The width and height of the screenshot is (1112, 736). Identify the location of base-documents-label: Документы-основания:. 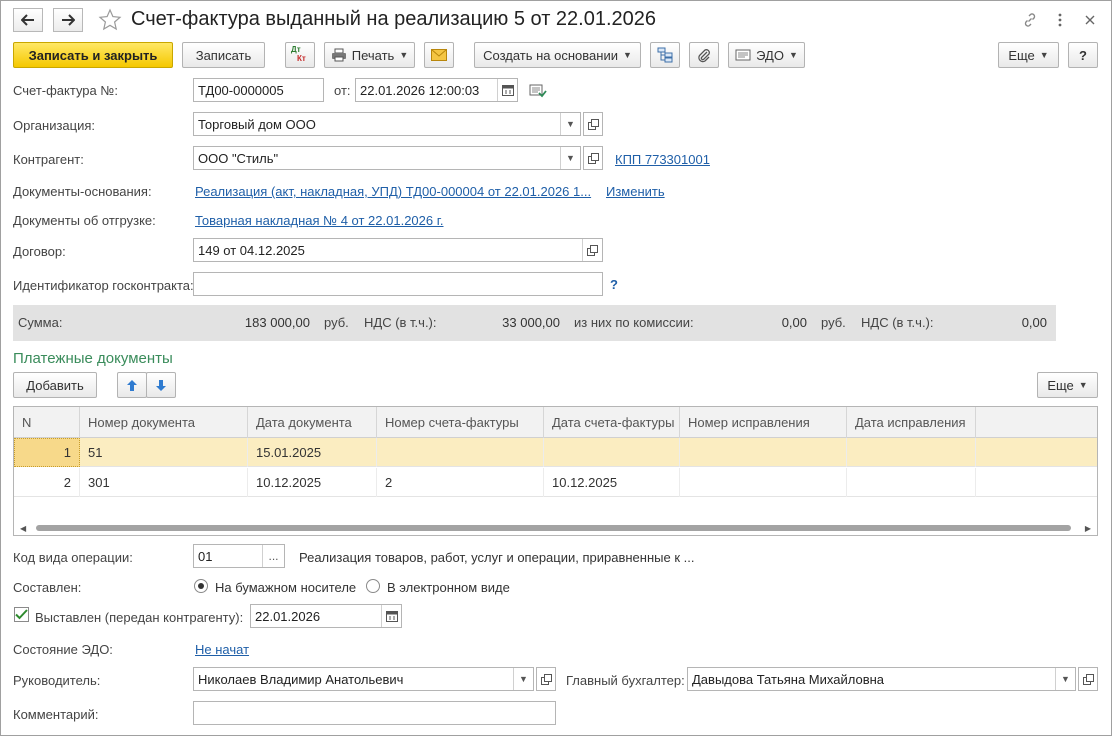
(82, 191).